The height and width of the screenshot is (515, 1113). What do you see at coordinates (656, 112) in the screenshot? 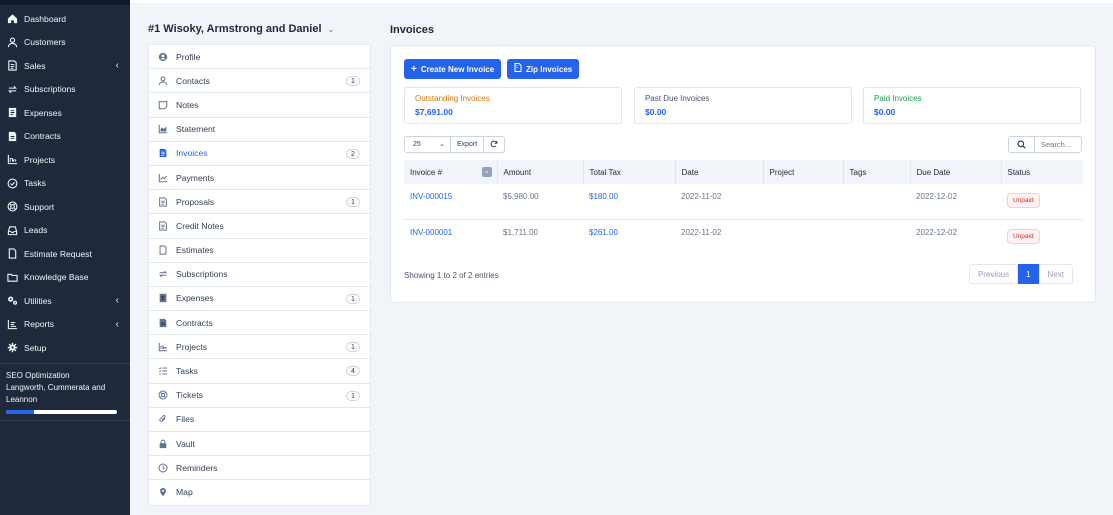
I see `stat-value: $0.00` at bounding box center [656, 112].